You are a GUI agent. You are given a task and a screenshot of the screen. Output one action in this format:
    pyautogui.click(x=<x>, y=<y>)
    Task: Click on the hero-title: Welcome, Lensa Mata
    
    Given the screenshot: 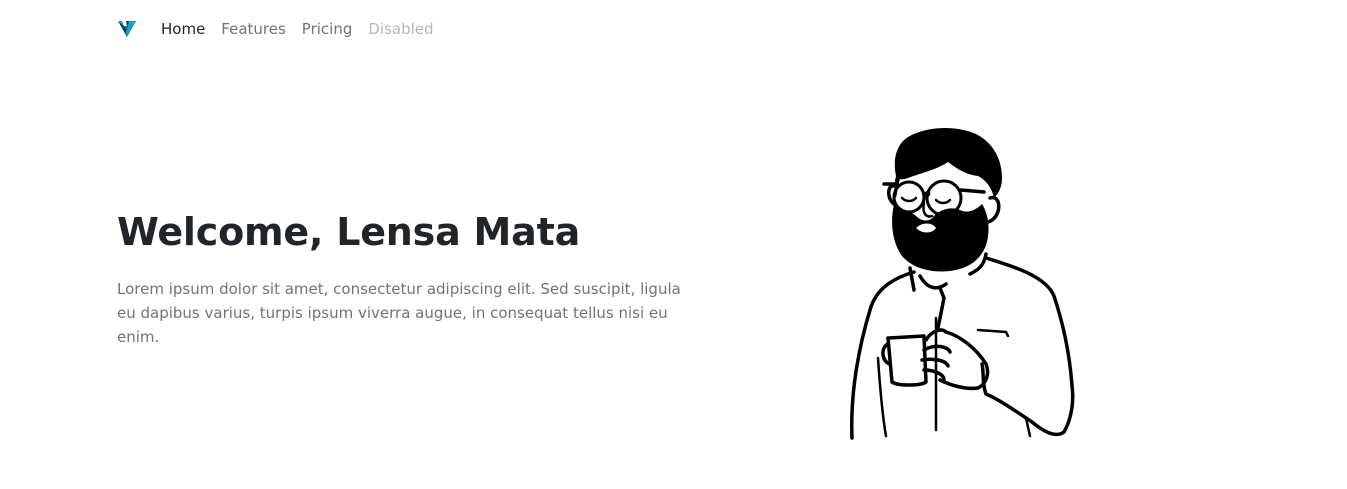 What is the action you would take?
    pyautogui.click(x=349, y=232)
    